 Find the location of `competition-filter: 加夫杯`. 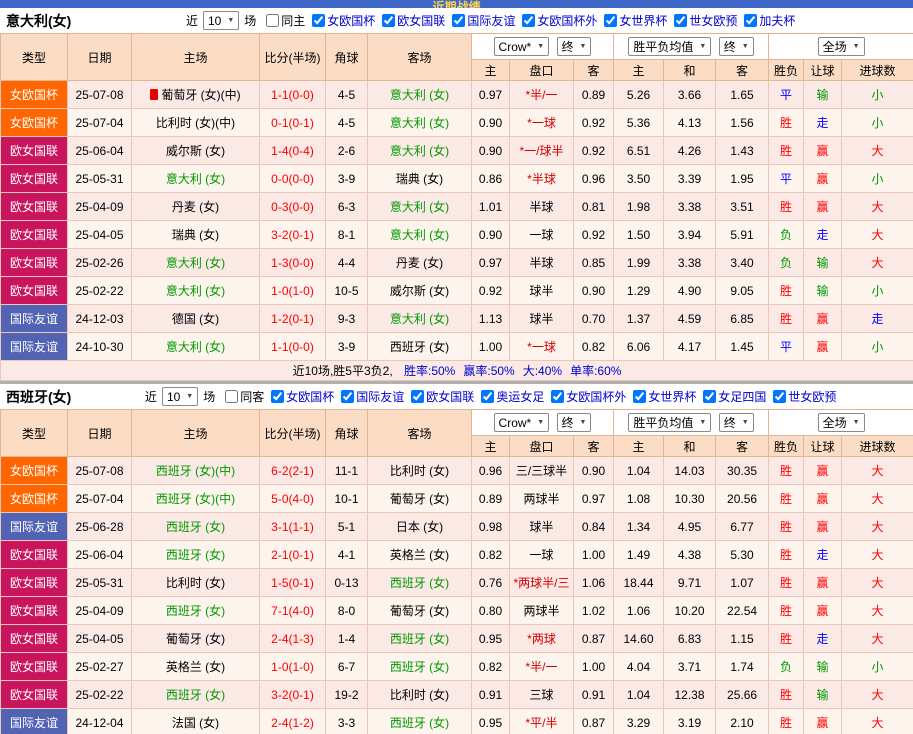

competition-filter: 加夫杯 is located at coordinates (769, 20).